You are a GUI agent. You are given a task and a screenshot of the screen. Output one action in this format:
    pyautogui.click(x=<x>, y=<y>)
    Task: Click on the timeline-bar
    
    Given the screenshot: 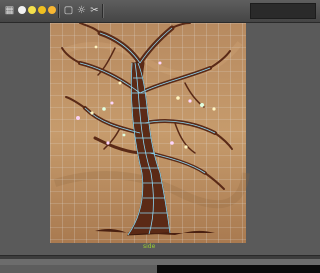 What is the action you would take?
    pyautogui.click(x=160, y=264)
    